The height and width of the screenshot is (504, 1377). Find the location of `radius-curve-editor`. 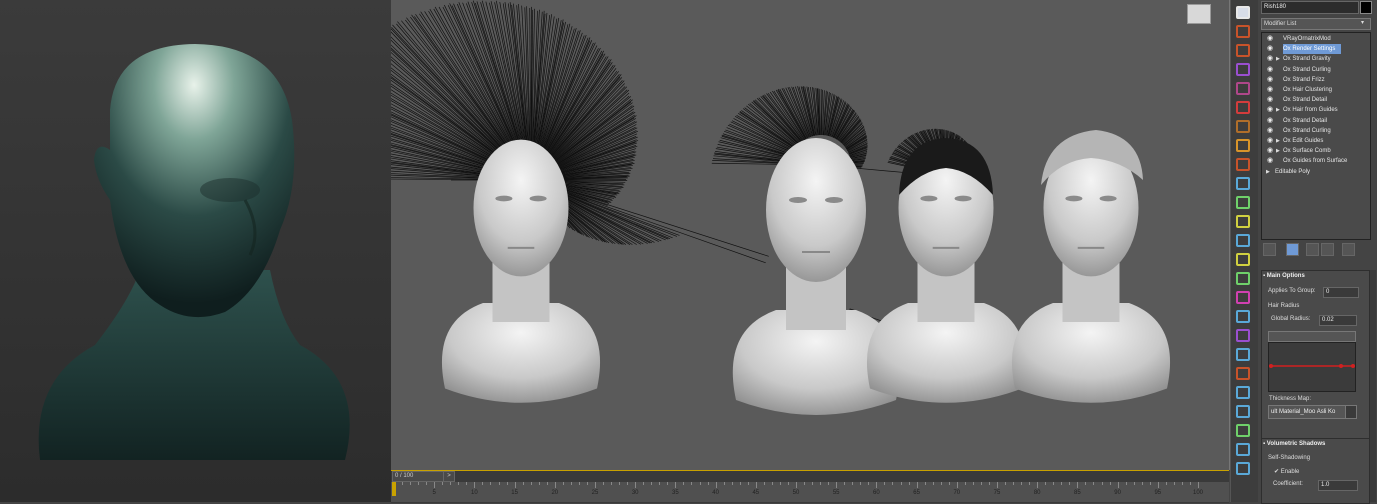

radius-curve-editor is located at coordinates (1312, 367).